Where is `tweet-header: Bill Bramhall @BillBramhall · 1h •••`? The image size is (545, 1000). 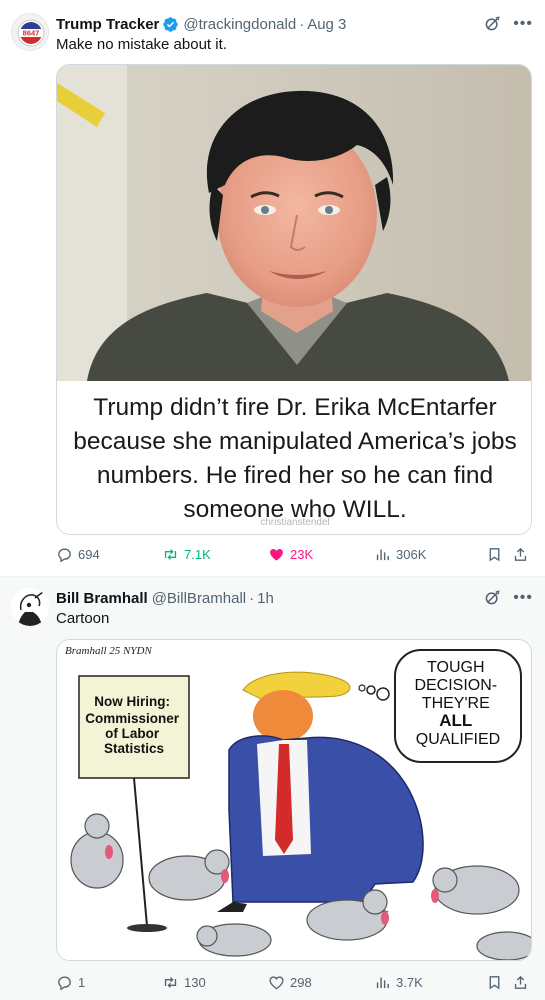 tweet-header: Bill Bramhall @BillBramhall · 1h ••• is located at coordinates (294, 598).